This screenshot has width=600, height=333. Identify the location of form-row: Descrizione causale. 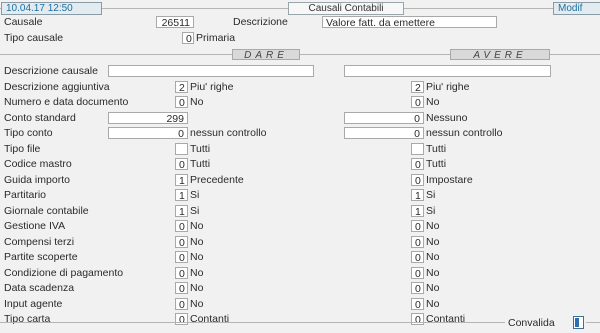
(300, 71).